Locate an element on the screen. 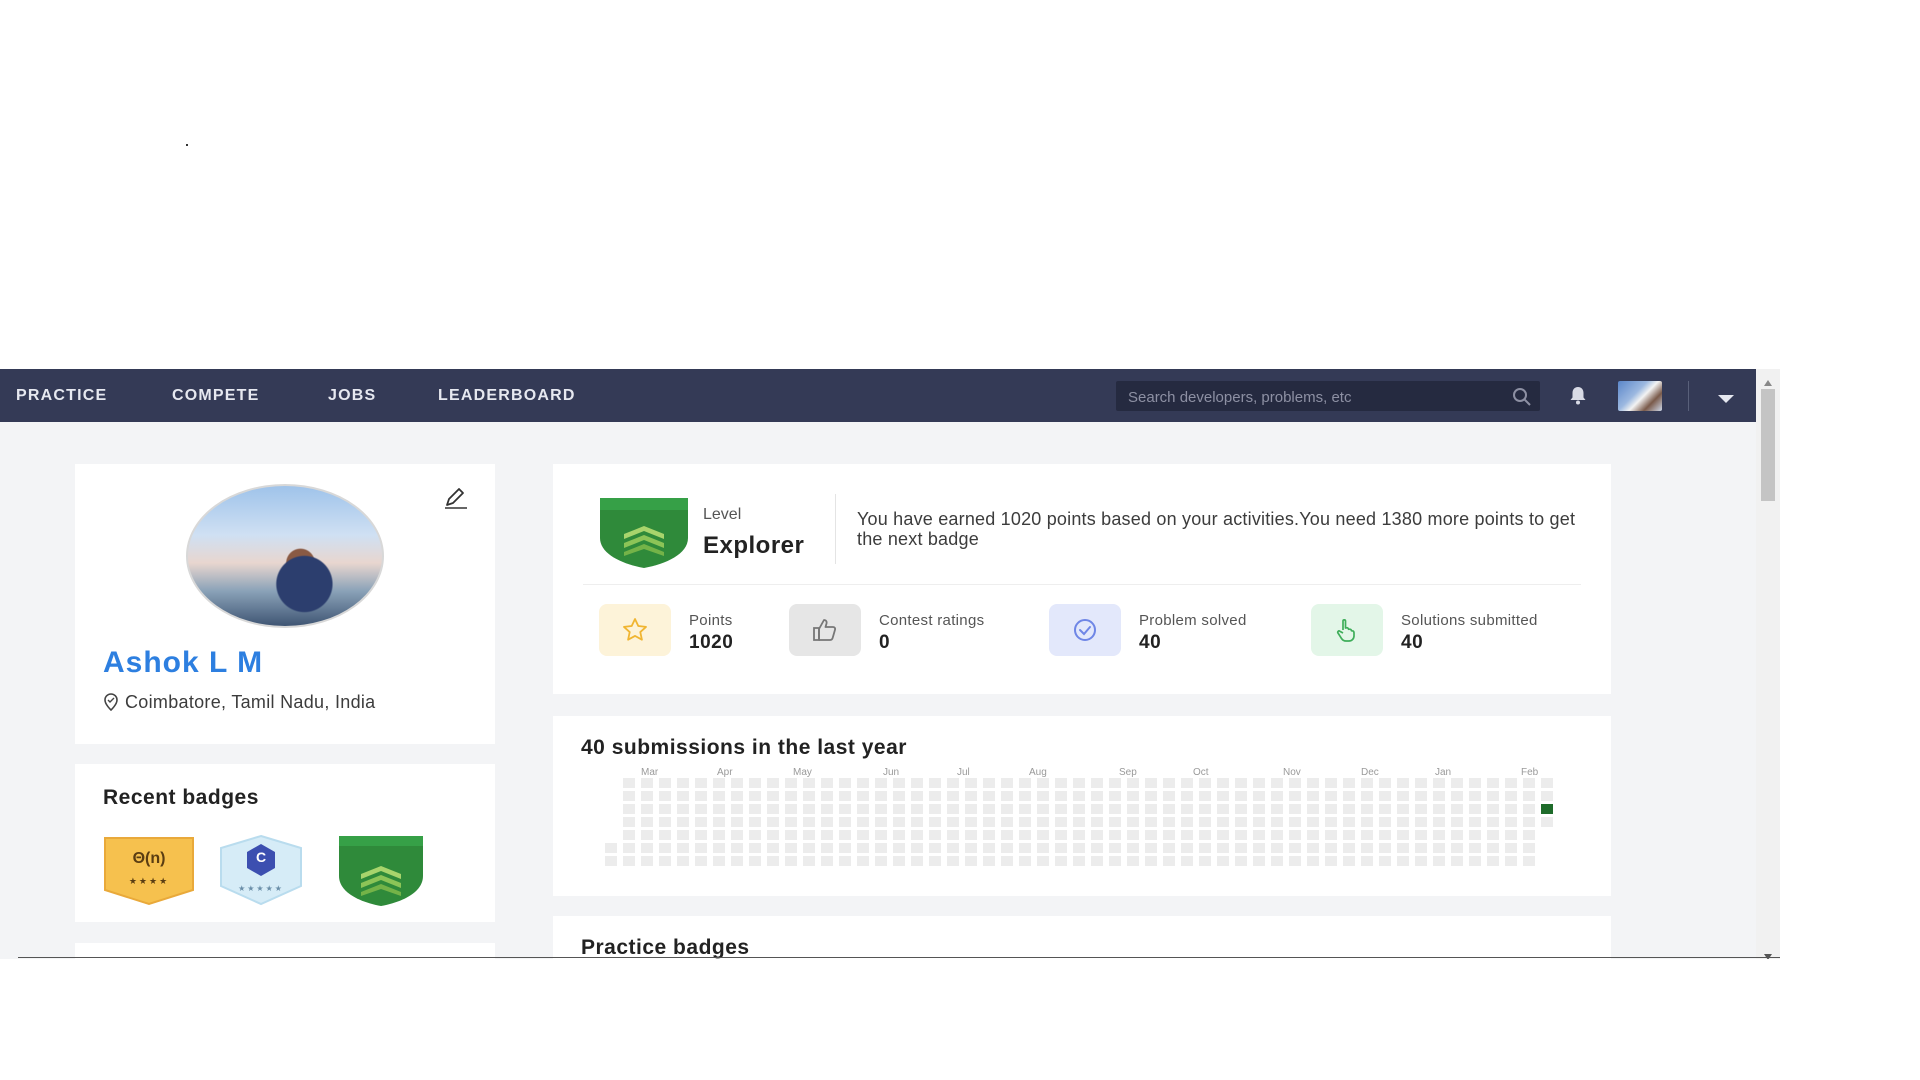 This screenshot has height=1080, width=1920. search-input is located at coordinates (1313, 397).